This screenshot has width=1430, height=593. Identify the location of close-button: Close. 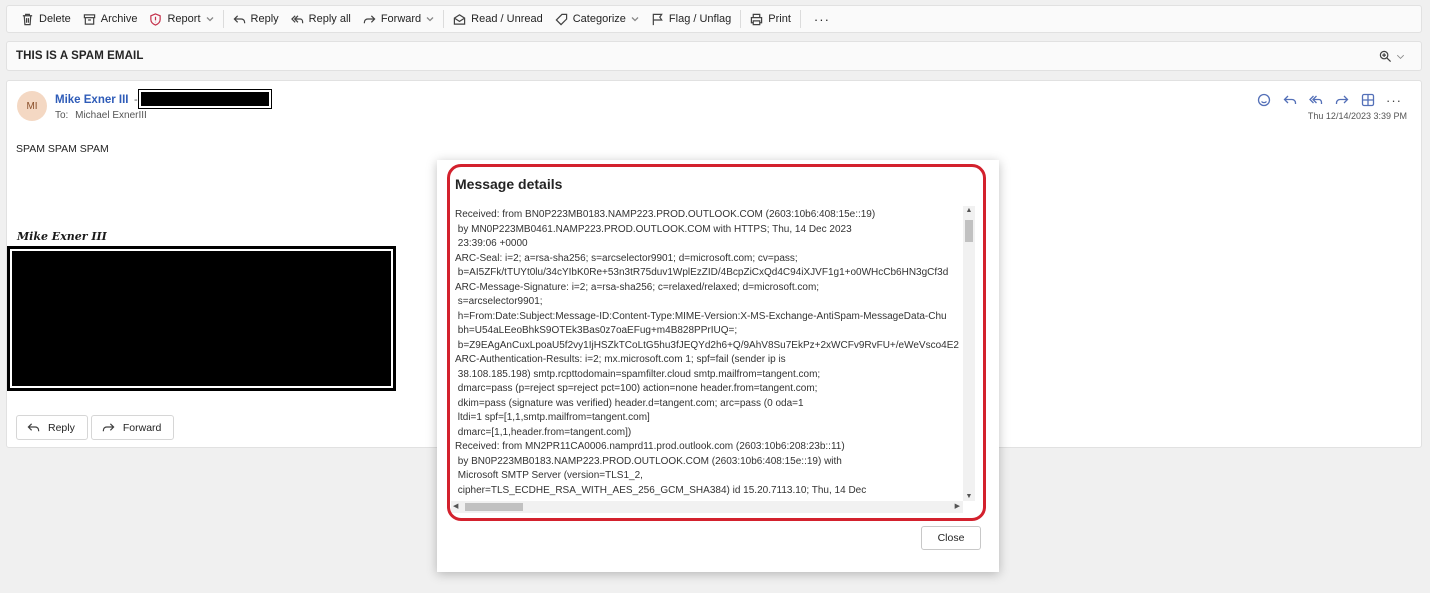
(951, 538).